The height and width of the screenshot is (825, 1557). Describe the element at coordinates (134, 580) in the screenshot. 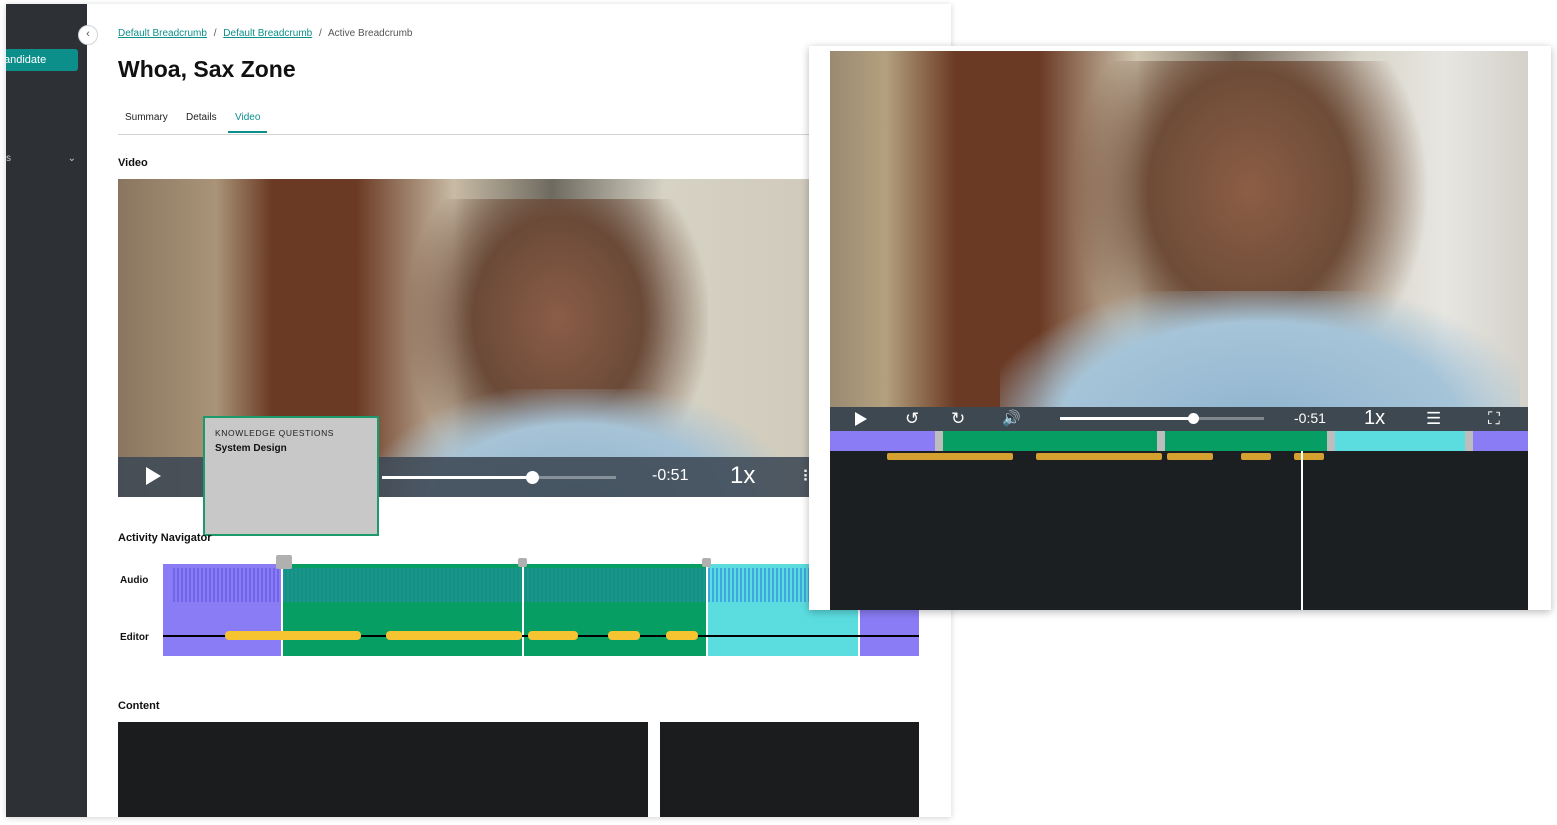

I see `audio-row-label: Audio` at that location.